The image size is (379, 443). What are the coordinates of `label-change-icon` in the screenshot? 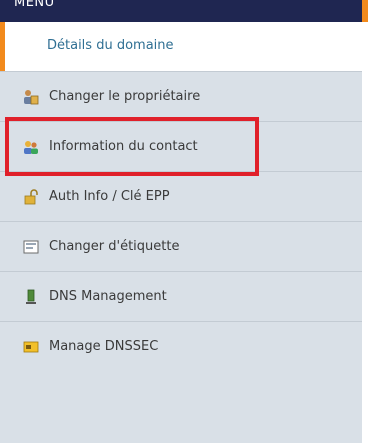 It's located at (31, 247).